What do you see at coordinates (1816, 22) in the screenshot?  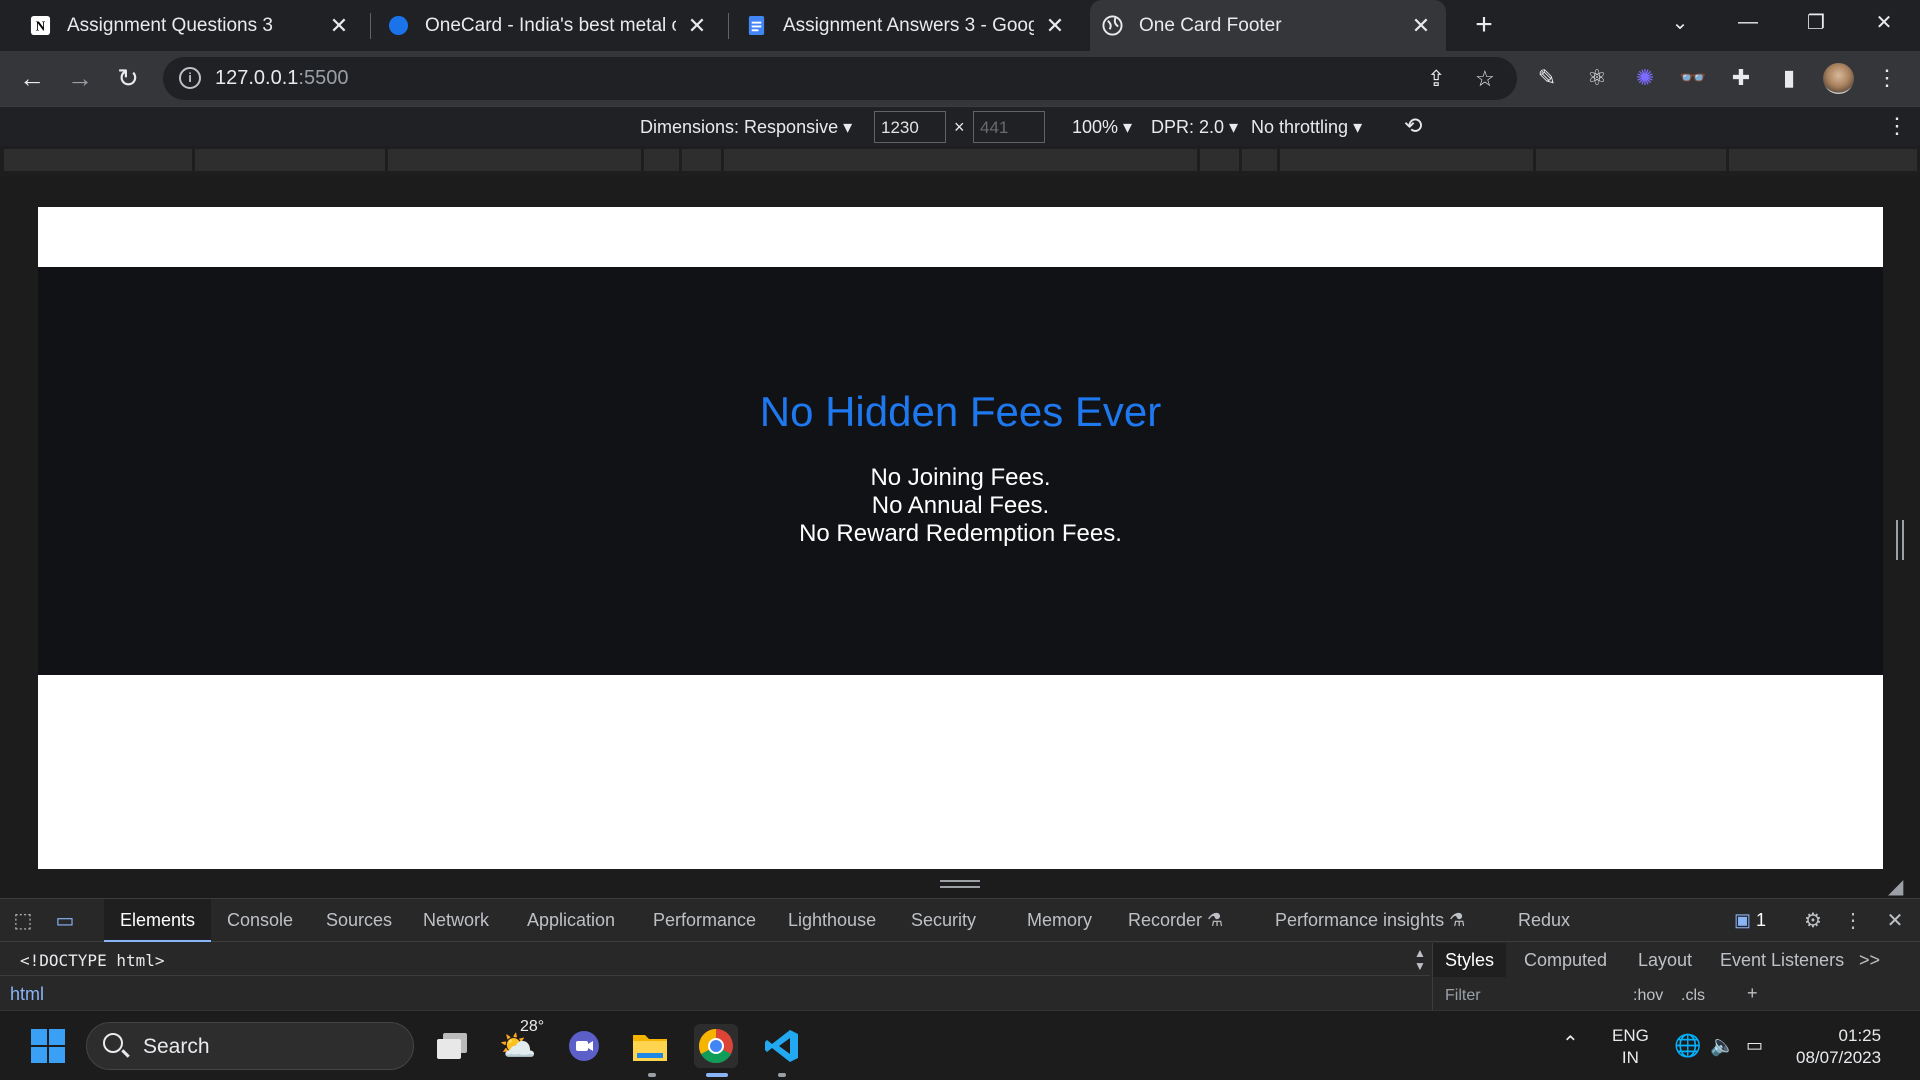 I see `restore-icon: ❐` at bounding box center [1816, 22].